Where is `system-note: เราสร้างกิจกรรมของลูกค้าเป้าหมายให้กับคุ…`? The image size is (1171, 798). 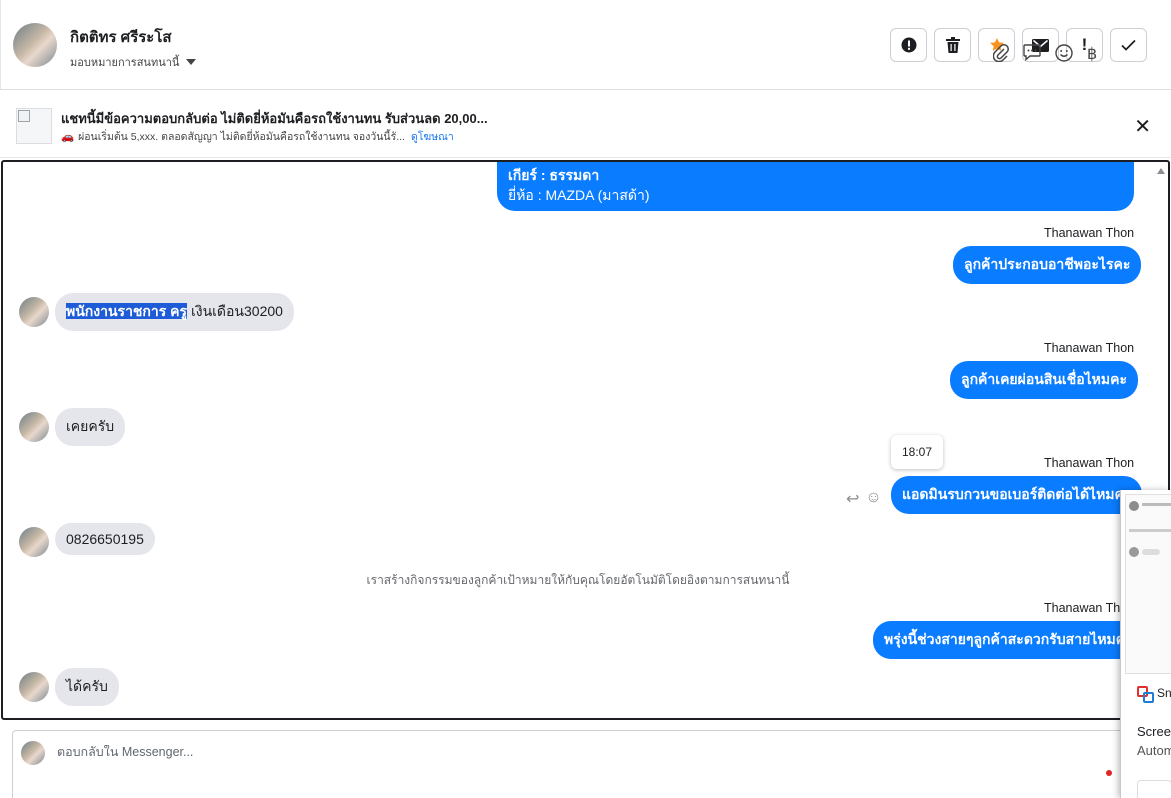
system-note: เราสร้างกิจกรรมของลูกค้าเป้าหมายให้กับคุ… is located at coordinates (578, 580).